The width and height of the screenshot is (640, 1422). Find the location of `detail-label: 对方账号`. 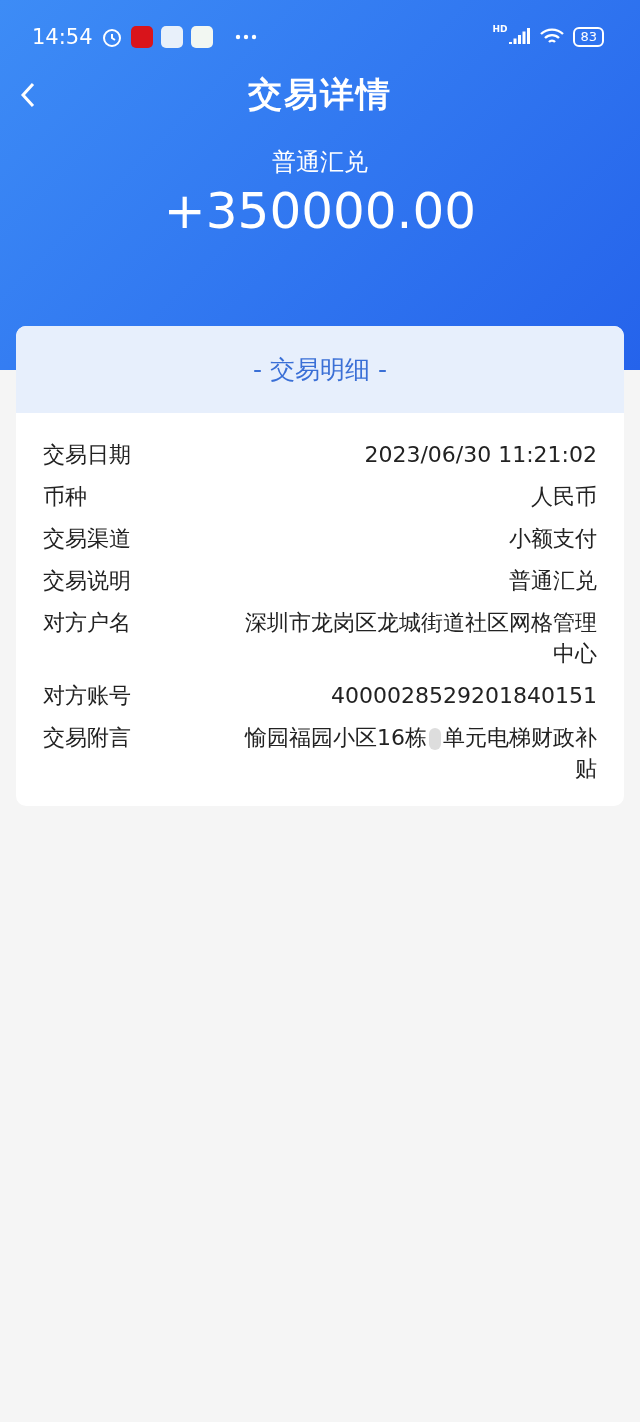

detail-label: 对方账号 is located at coordinates (87, 696).